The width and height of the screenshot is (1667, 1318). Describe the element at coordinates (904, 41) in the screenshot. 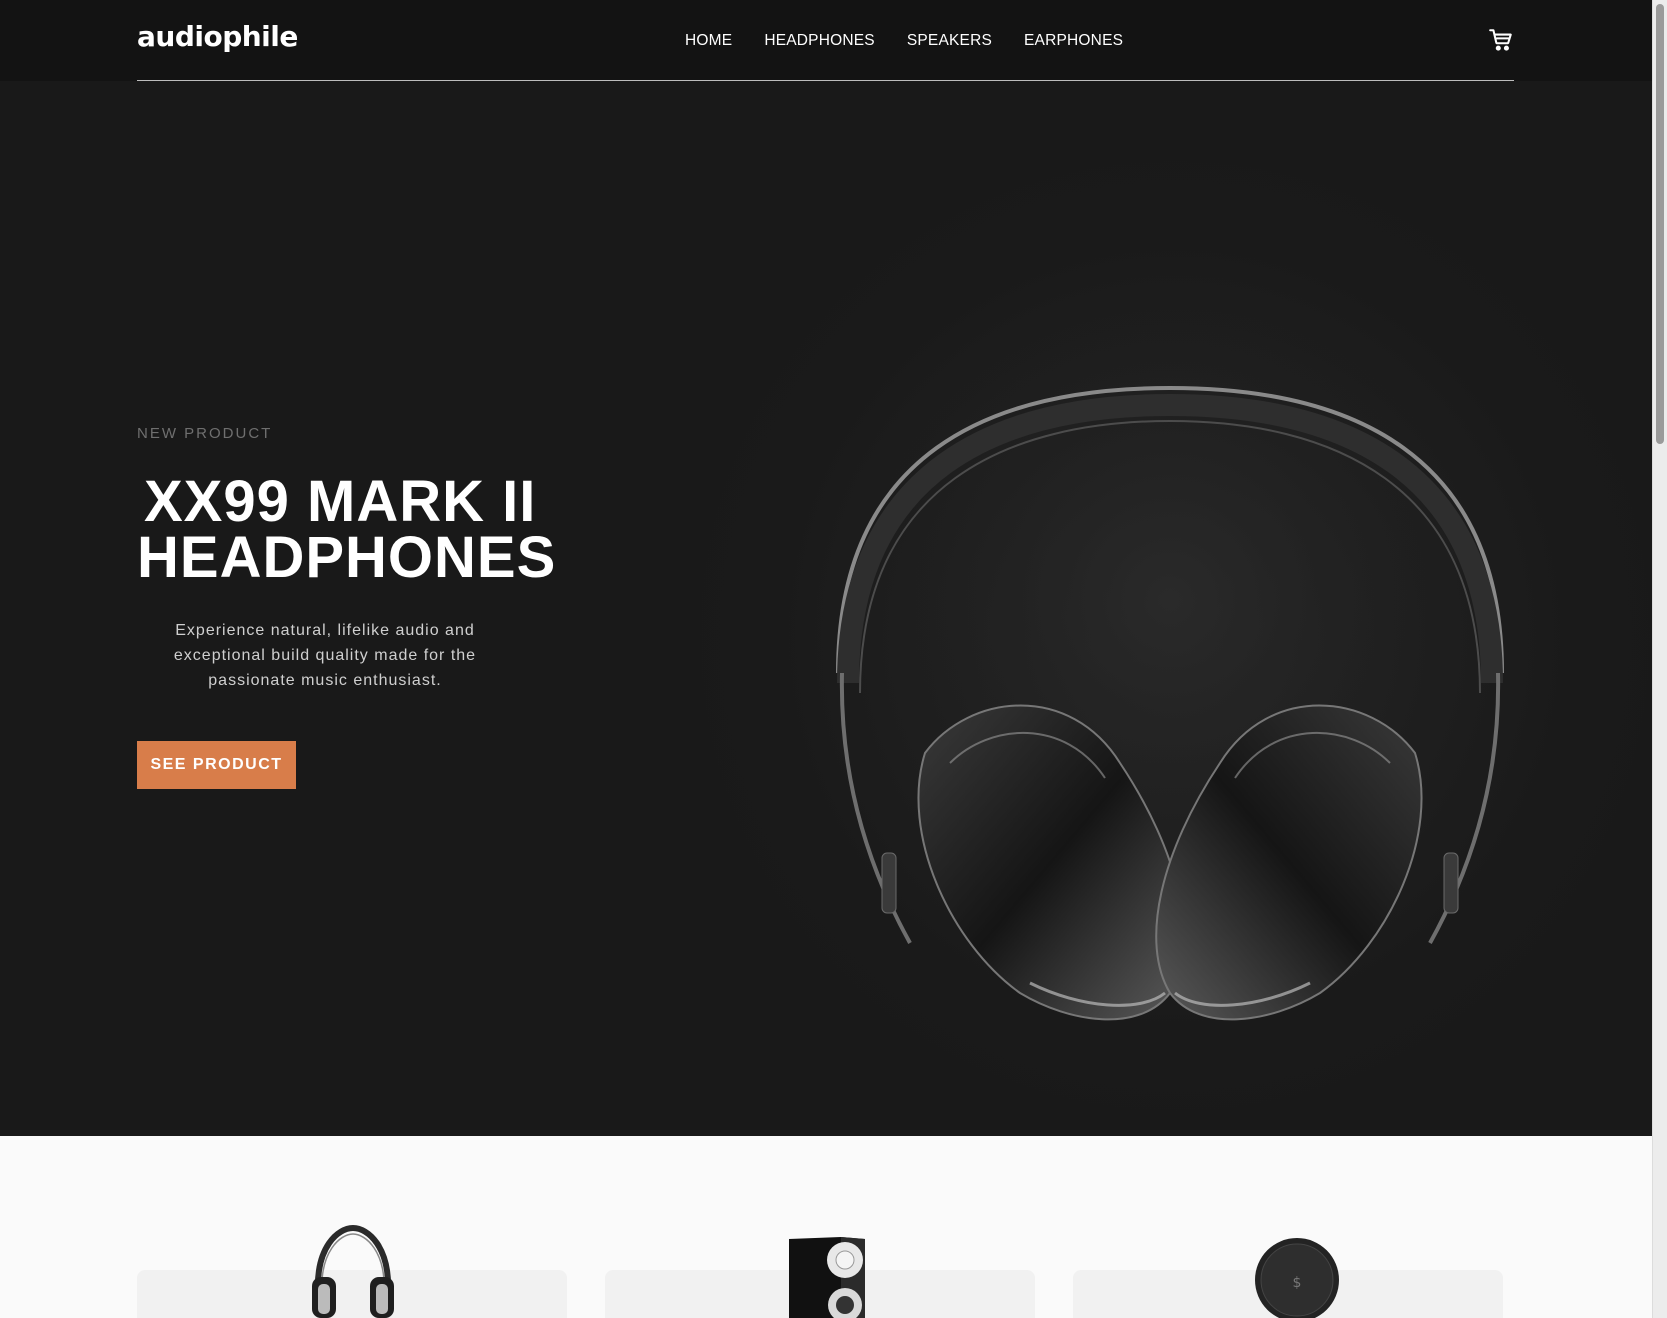

I see `main-nav: HOME HEADPHONES SPEAKERS EARPHONES` at that location.